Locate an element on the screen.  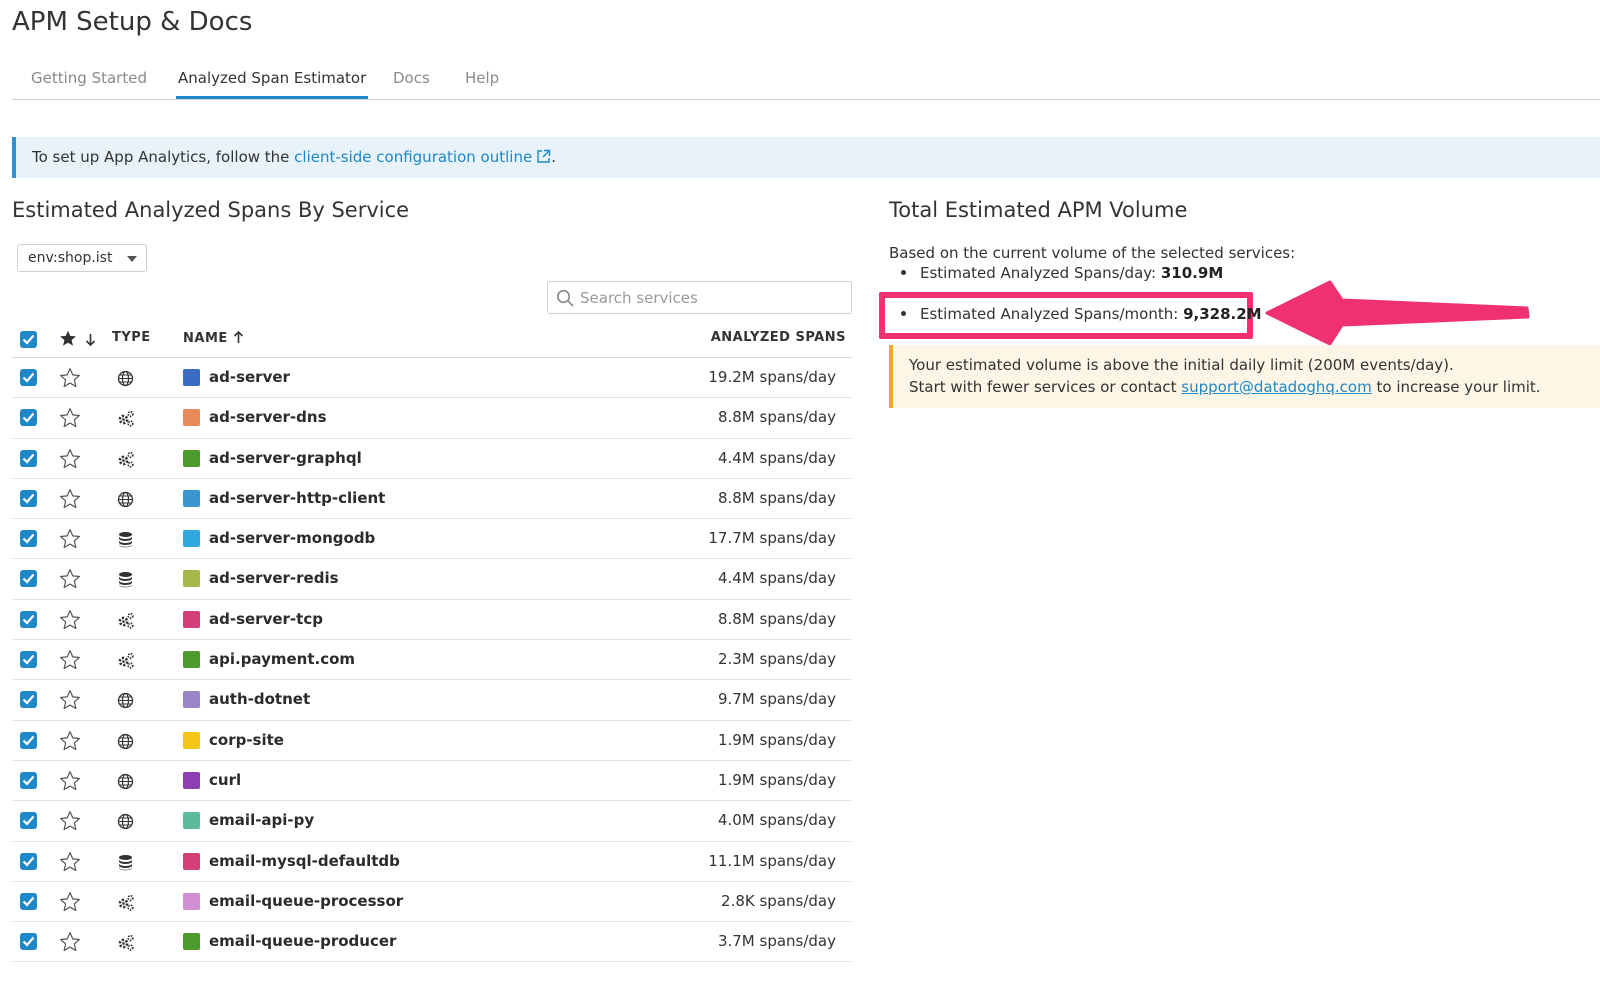
config-outline-link-text: client-side configuration outline is located at coordinates (413, 157).